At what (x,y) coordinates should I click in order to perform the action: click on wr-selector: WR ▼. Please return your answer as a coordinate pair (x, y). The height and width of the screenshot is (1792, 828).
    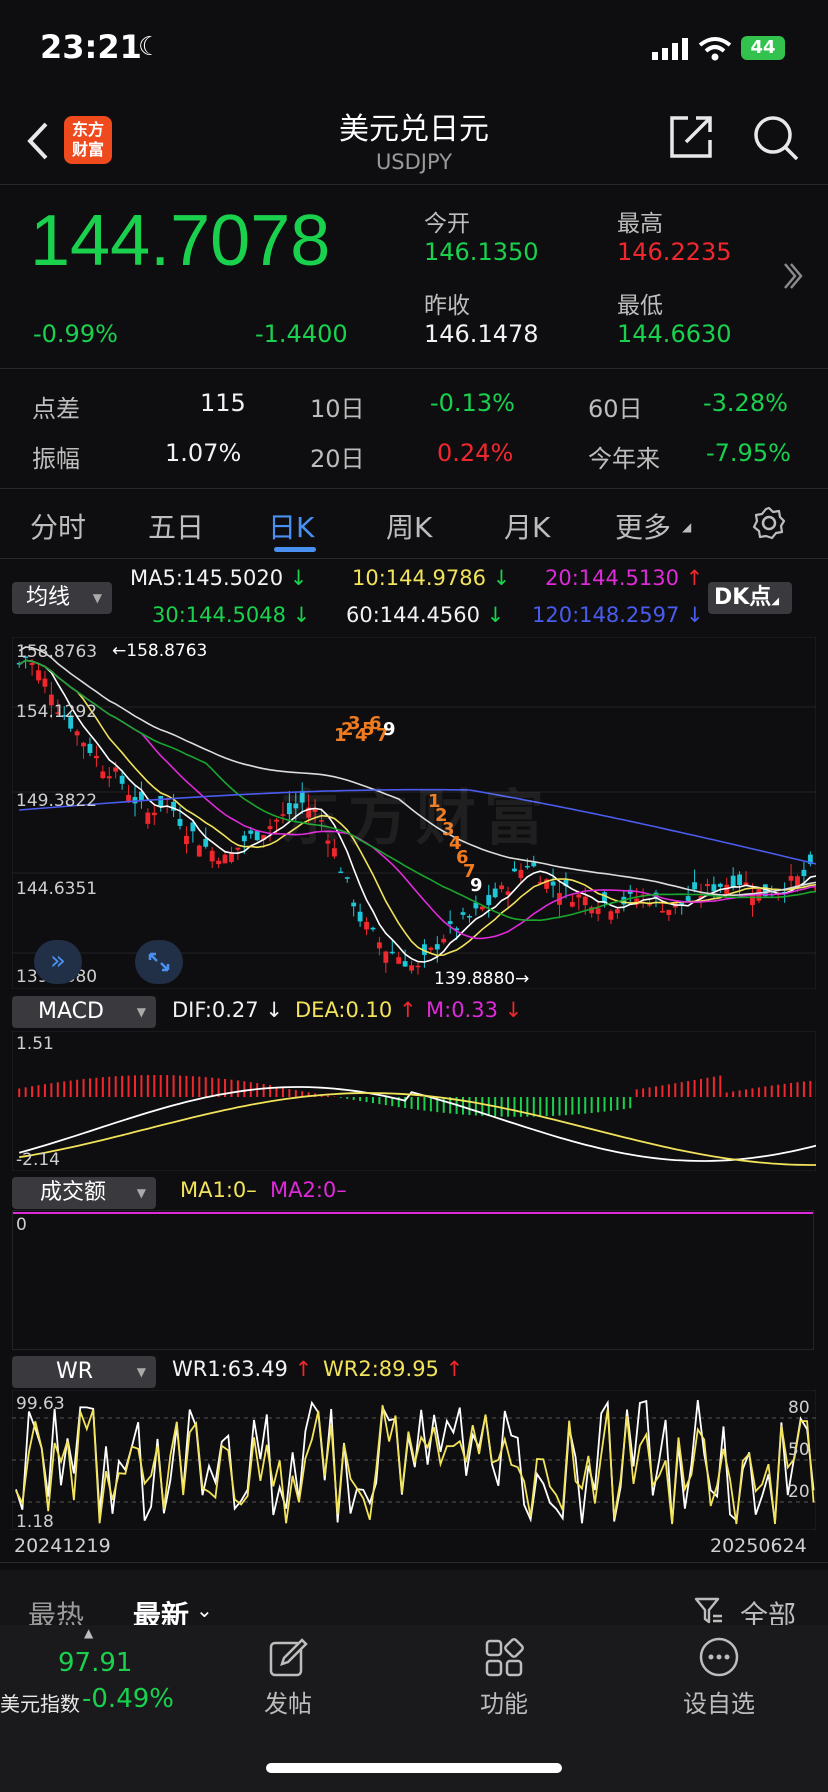
    Looking at the image, I should click on (84, 1372).